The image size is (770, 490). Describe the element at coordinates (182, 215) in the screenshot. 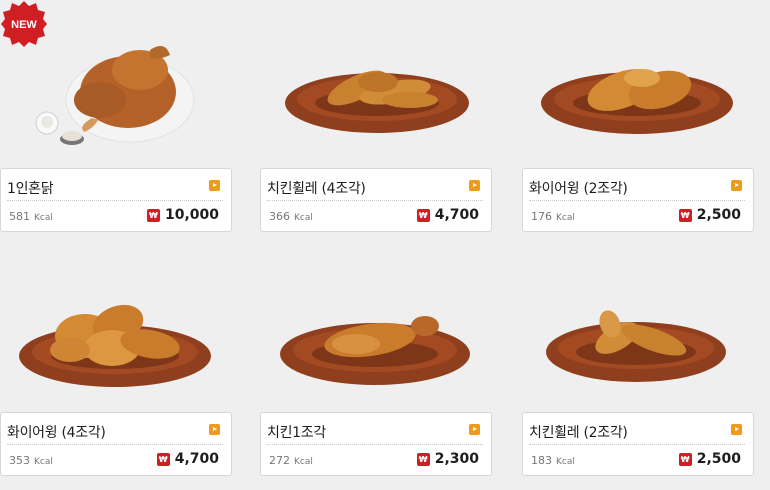

I see `price: ₩10,000` at that location.